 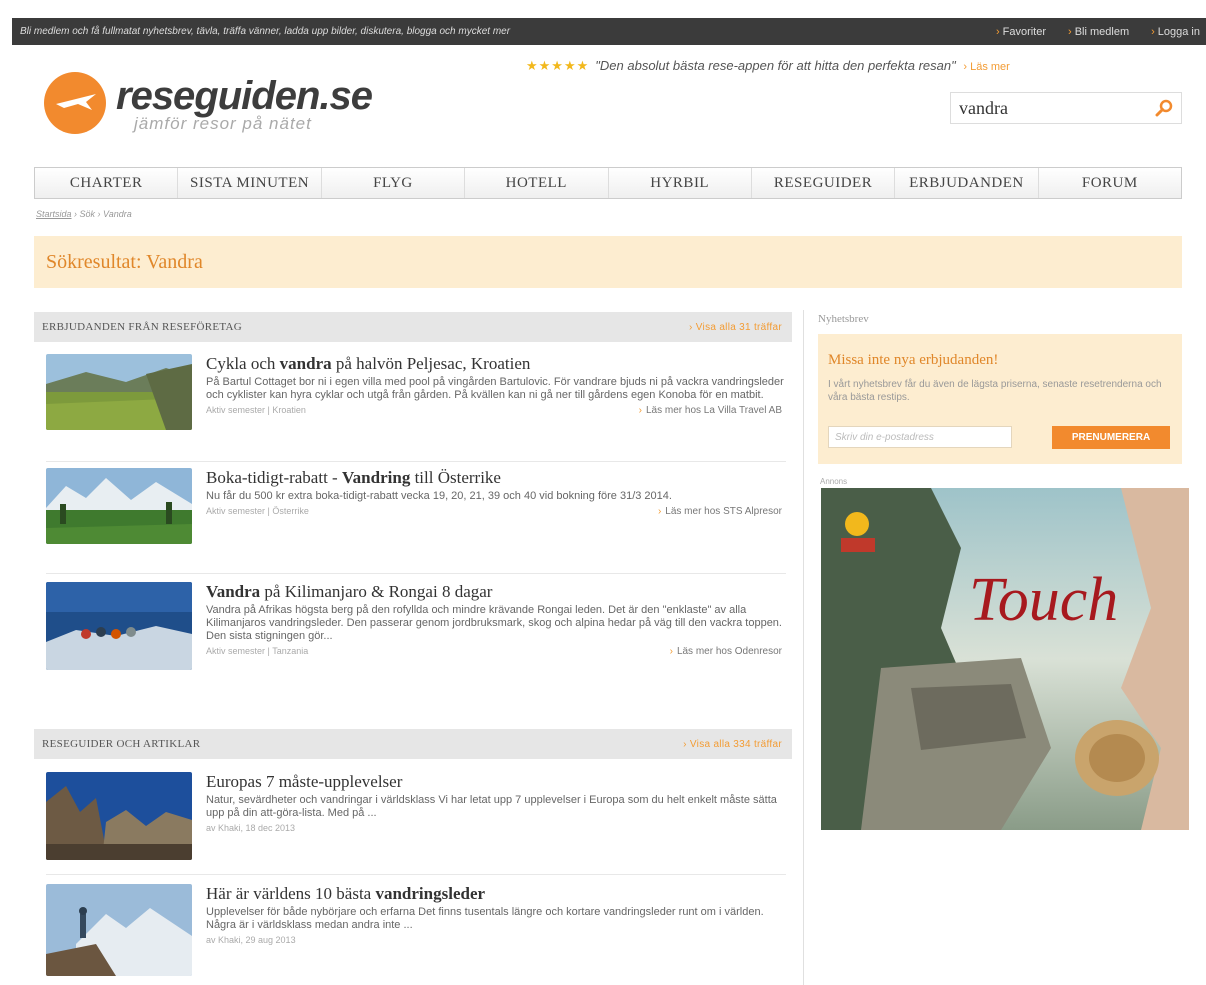 What do you see at coordinates (394, 183) in the screenshot?
I see `nav-flyg: FLYG` at bounding box center [394, 183].